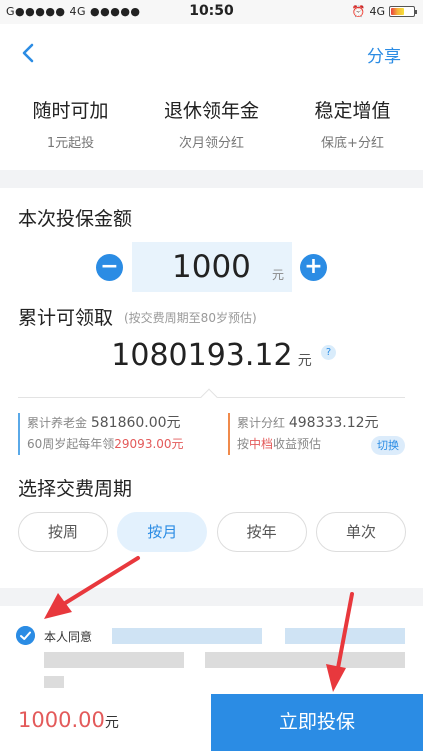  I want to click on price-value: 1000.00, so click(61, 720).